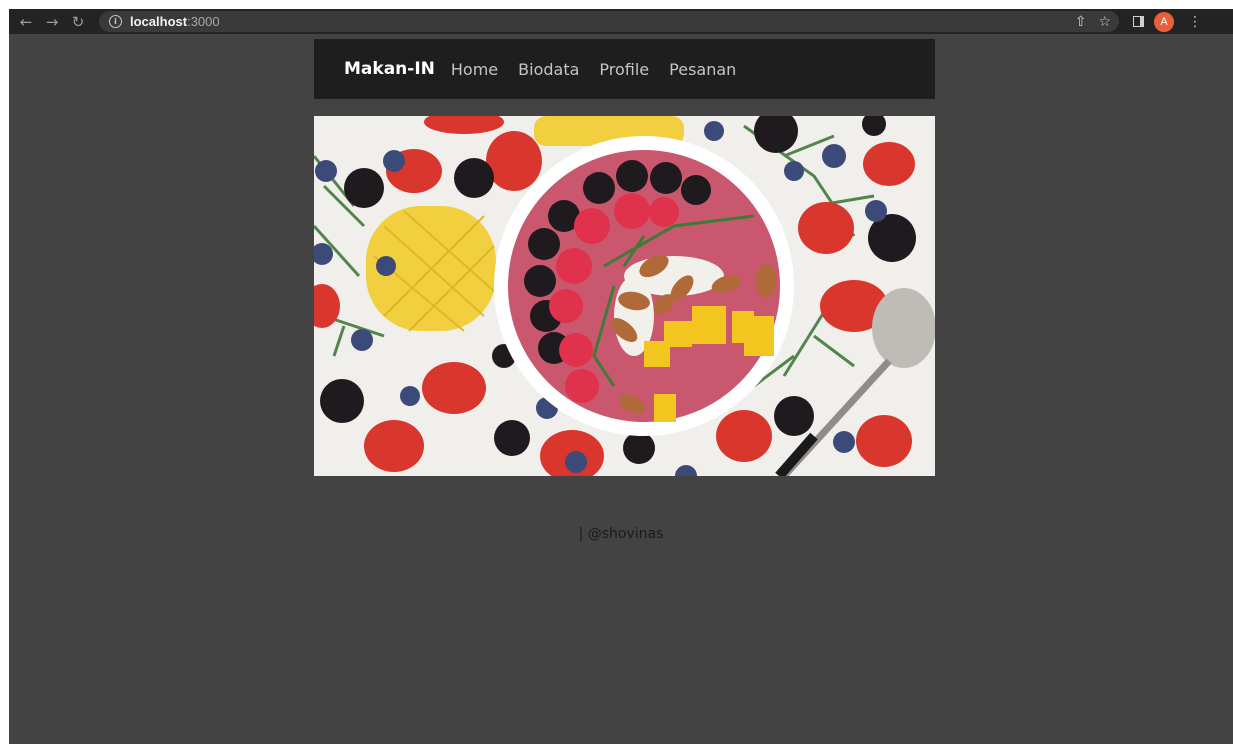 The height and width of the screenshot is (744, 1233). What do you see at coordinates (621, 534) in the screenshot?
I see `footer-credit: | @shovinas` at bounding box center [621, 534].